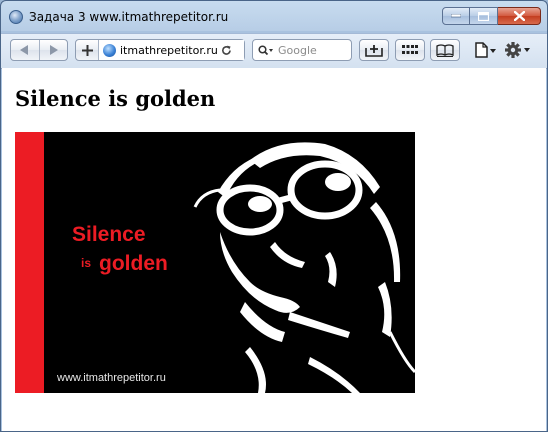 The height and width of the screenshot is (432, 548). I want to click on back-arrow-icon, so click(24, 50).